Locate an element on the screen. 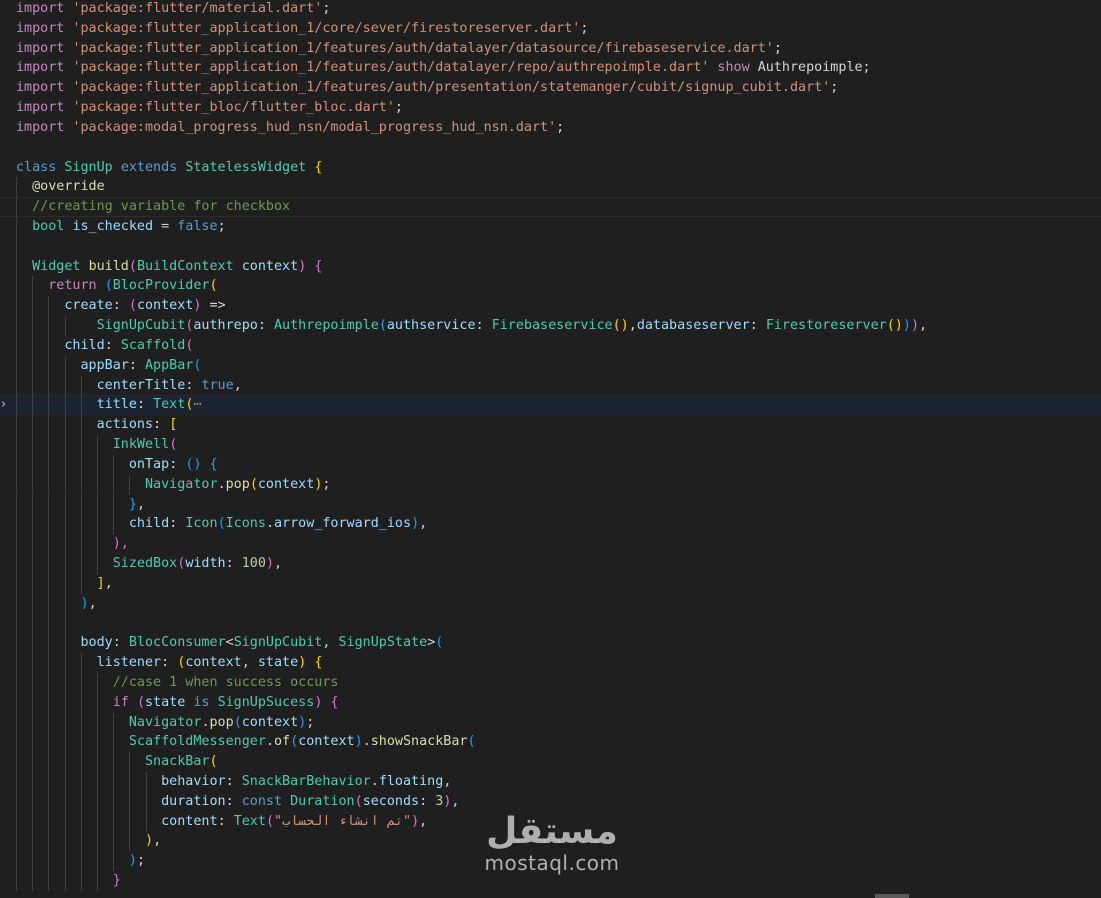 The height and width of the screenshot is (898, 1101). code-line: listener: (context, state) { is located at coordinates (550, 663).